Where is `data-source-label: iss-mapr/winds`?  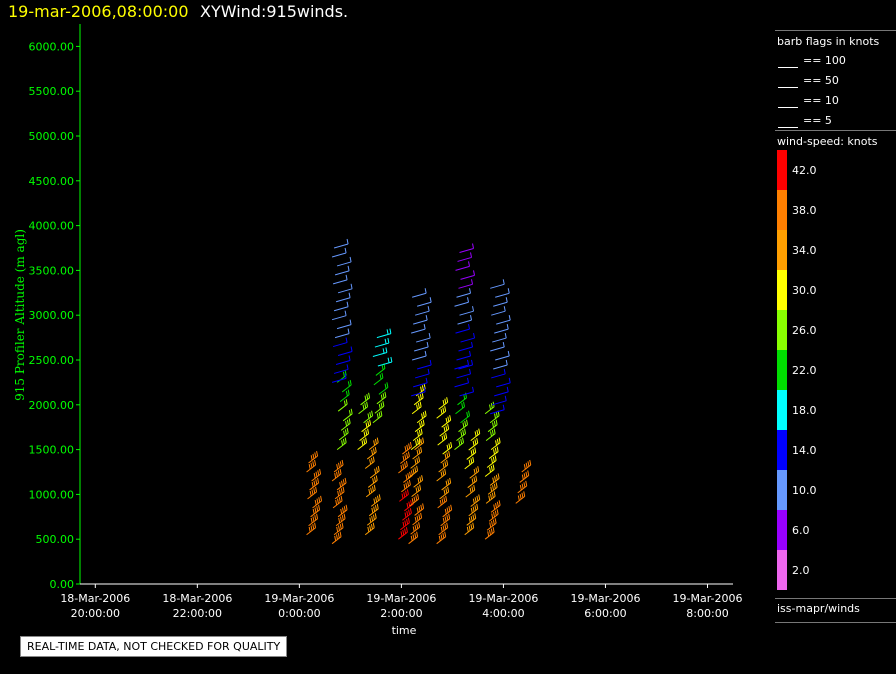 data-source-label: iss-mapr/winds is located at coordinates (818, 608).